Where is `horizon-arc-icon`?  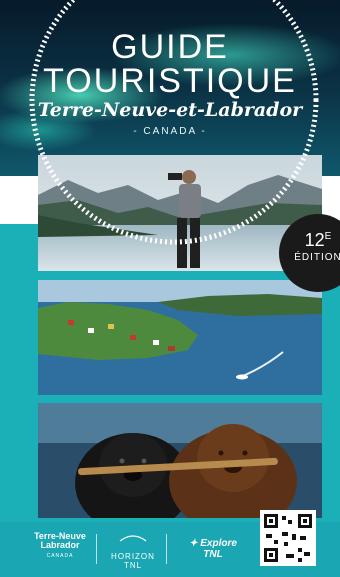
horizon-arc-icon is located at coordinates (133, 538).